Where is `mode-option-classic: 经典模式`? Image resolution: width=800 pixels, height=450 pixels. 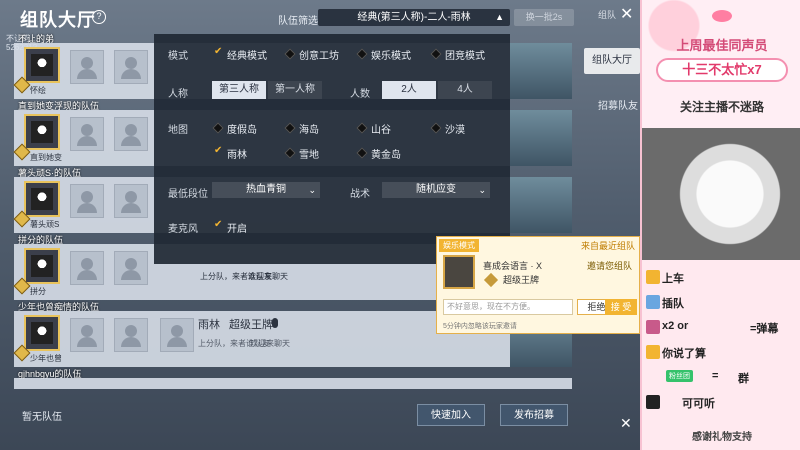
mode-option-classic: 经典模式 is located at coordinates (240, 54).